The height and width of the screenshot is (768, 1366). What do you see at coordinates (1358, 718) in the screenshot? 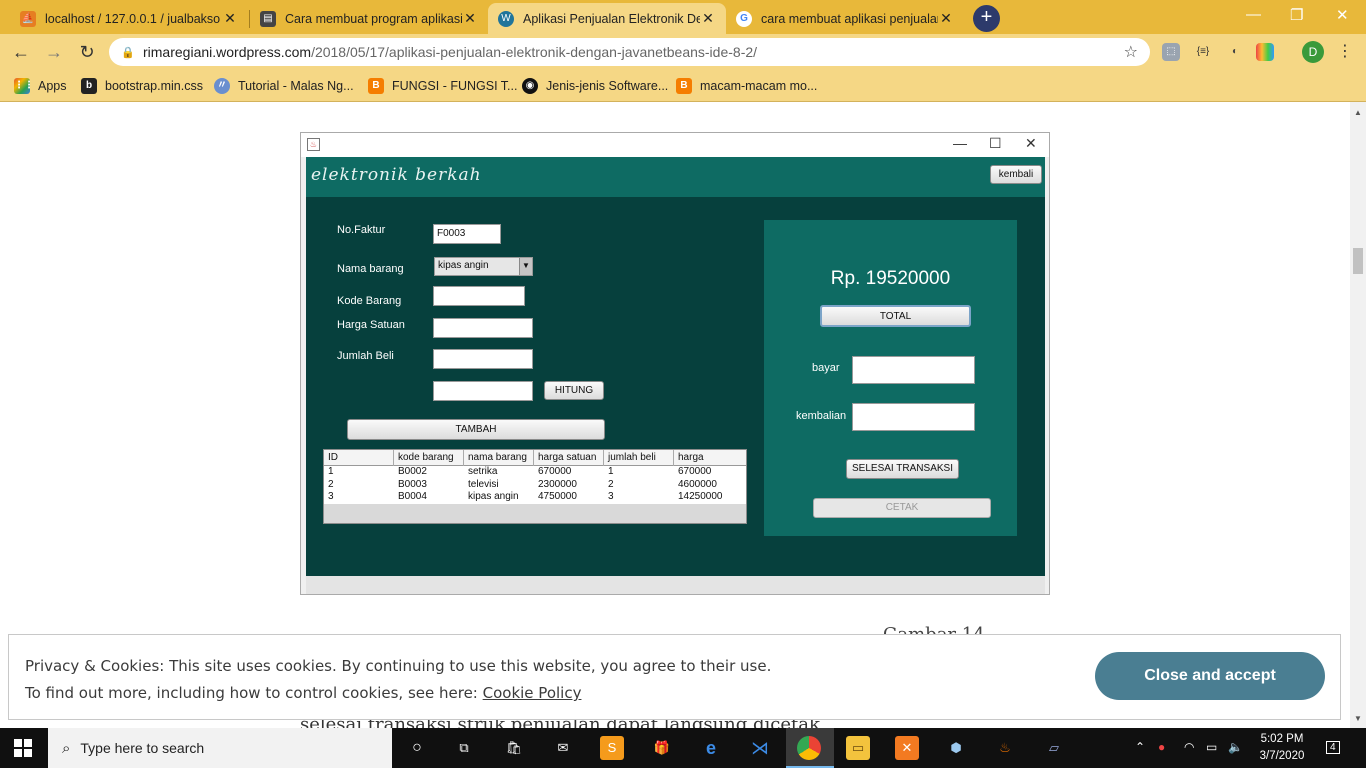
I see `scroll-down-icon: ▼` at bounding box center [1358, 718].